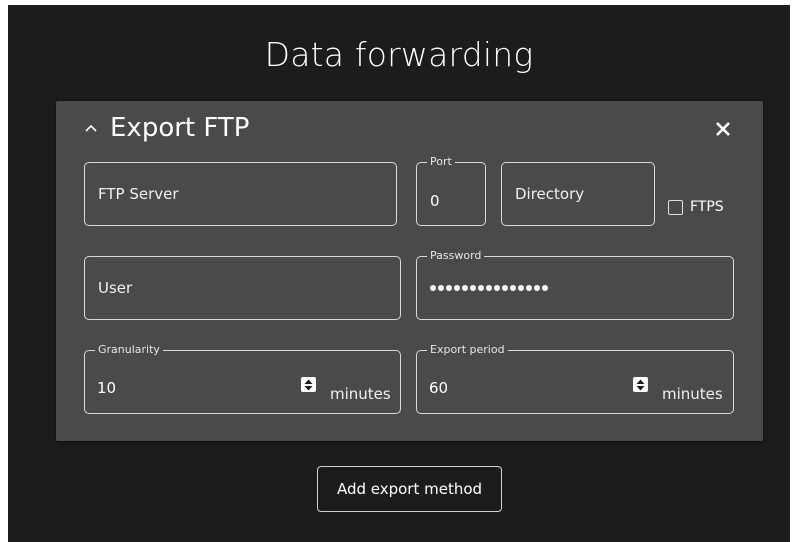 The width and height of the screenshot is (793, 542). I want to click on export-period-field: Export period 60 minutes, so click(575, 378).